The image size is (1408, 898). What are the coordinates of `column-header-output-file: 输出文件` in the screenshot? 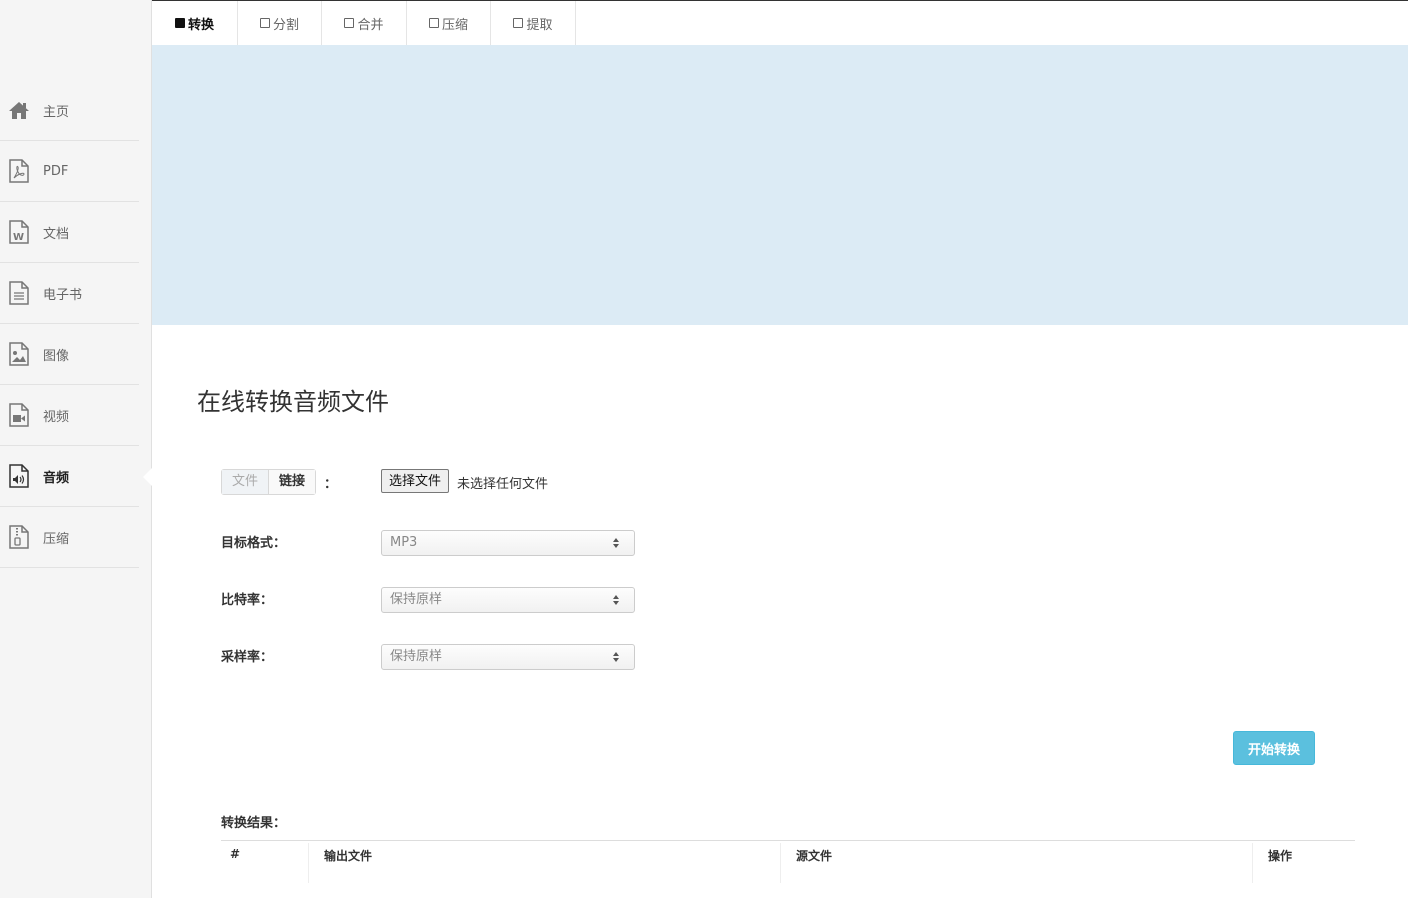 It's located at (348, 856).